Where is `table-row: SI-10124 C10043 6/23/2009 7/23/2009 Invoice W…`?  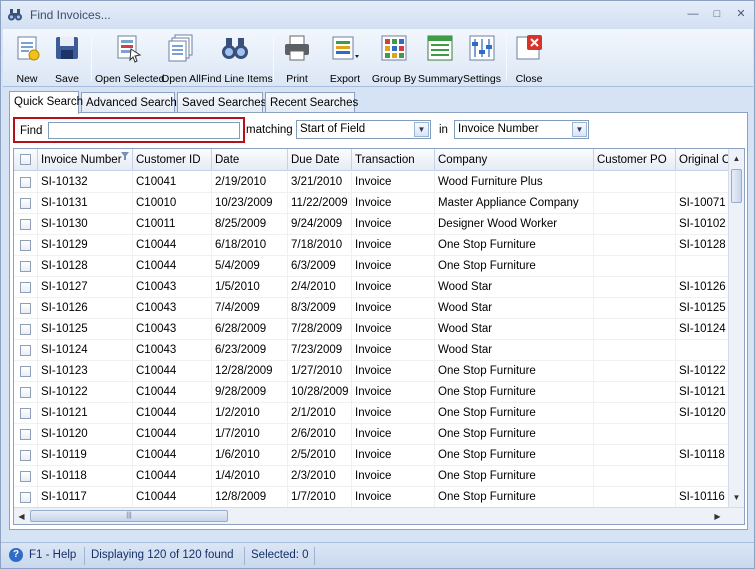 table-row: SI-10124 C10043 6/23/2009 7/23/2009 Invoice W… is located at coordinates (371, 350).